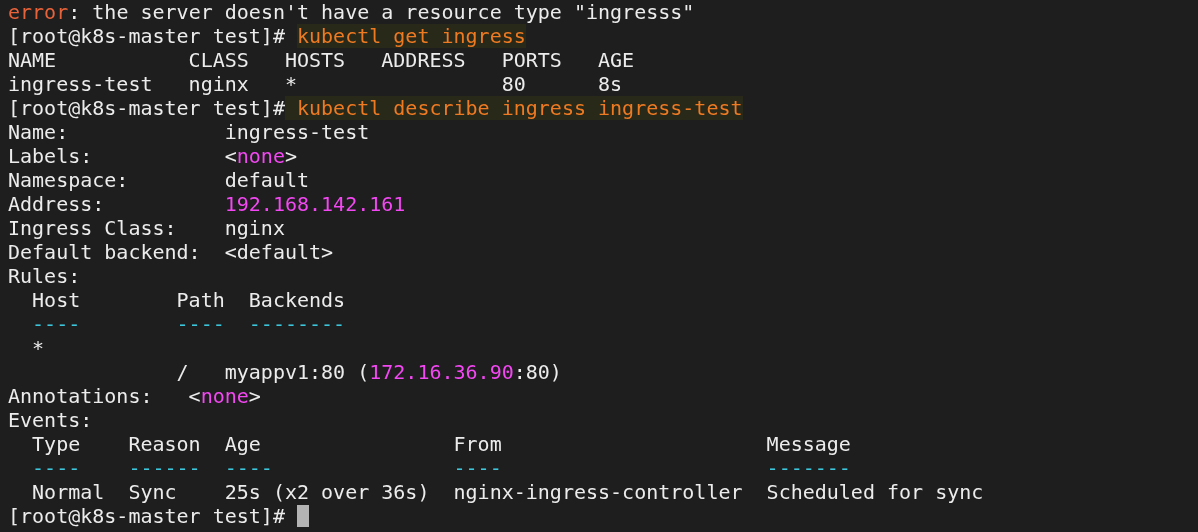  What do you see at coordinates (104, 396) in the screenshot?
I see `output-text: Annotations: <` at bounding box center [104, 396].